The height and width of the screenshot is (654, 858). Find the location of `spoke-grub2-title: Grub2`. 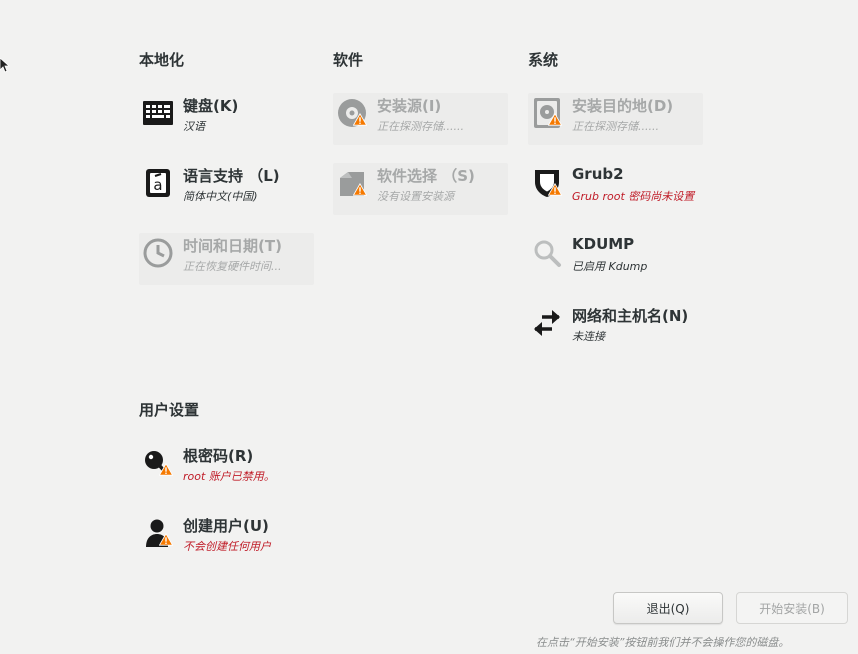

spoke-grub2-title: Grub2 is located at coordinates (598, 174).